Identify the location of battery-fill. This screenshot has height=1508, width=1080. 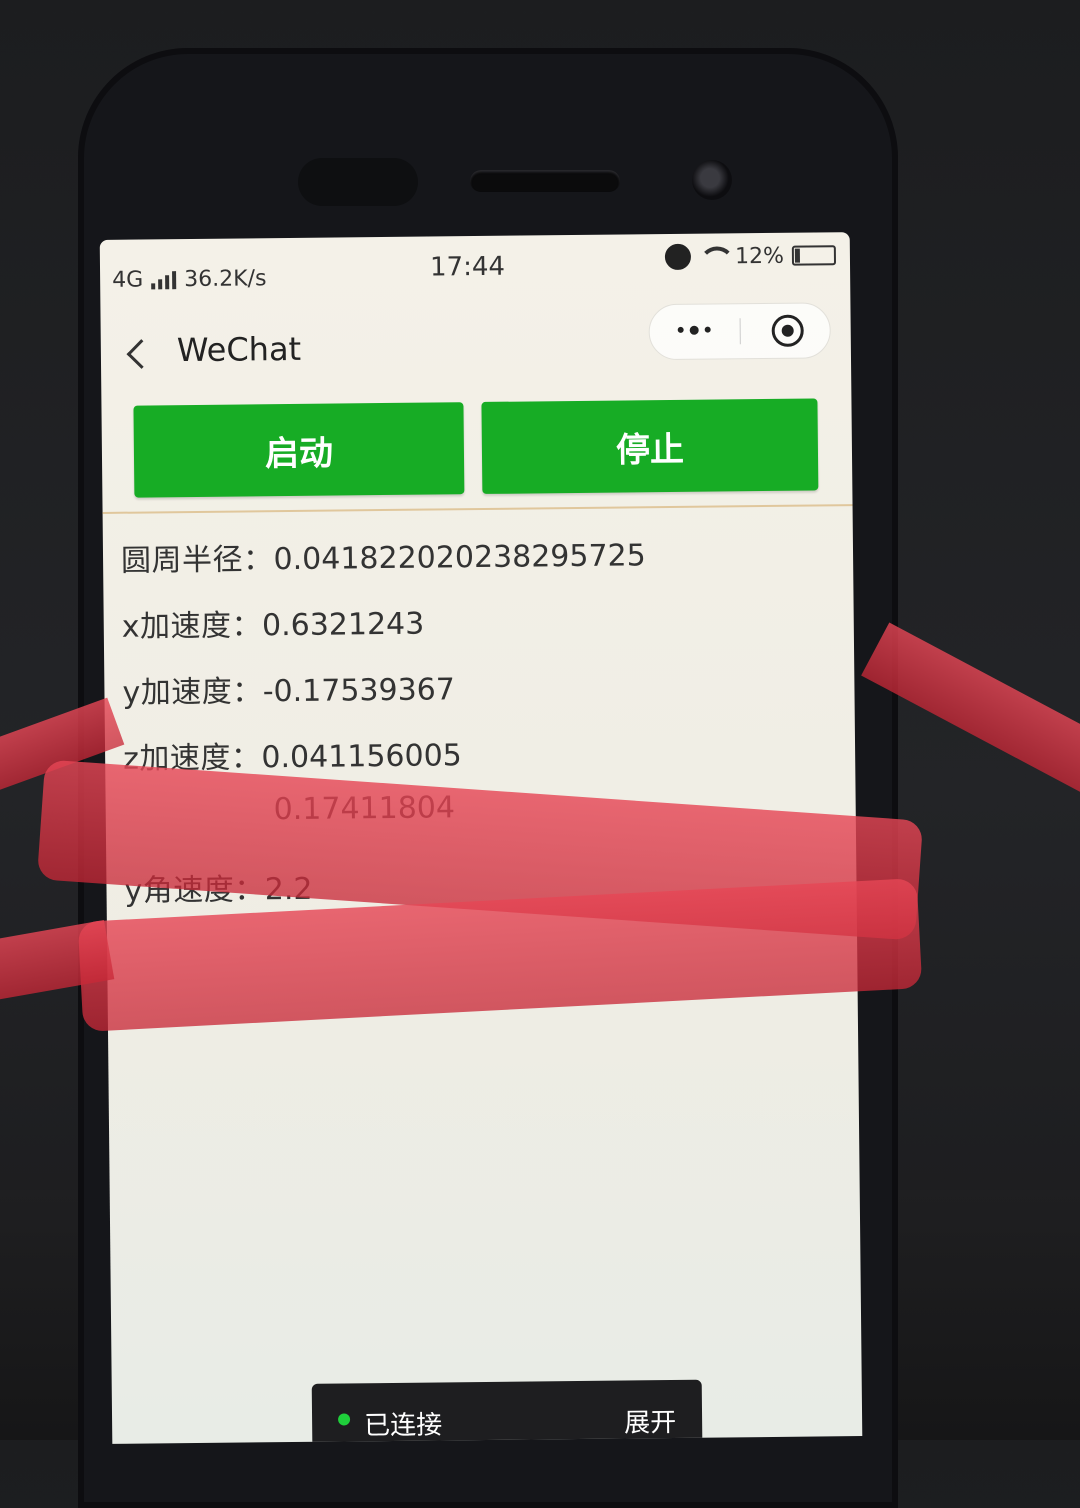
(797, 256).